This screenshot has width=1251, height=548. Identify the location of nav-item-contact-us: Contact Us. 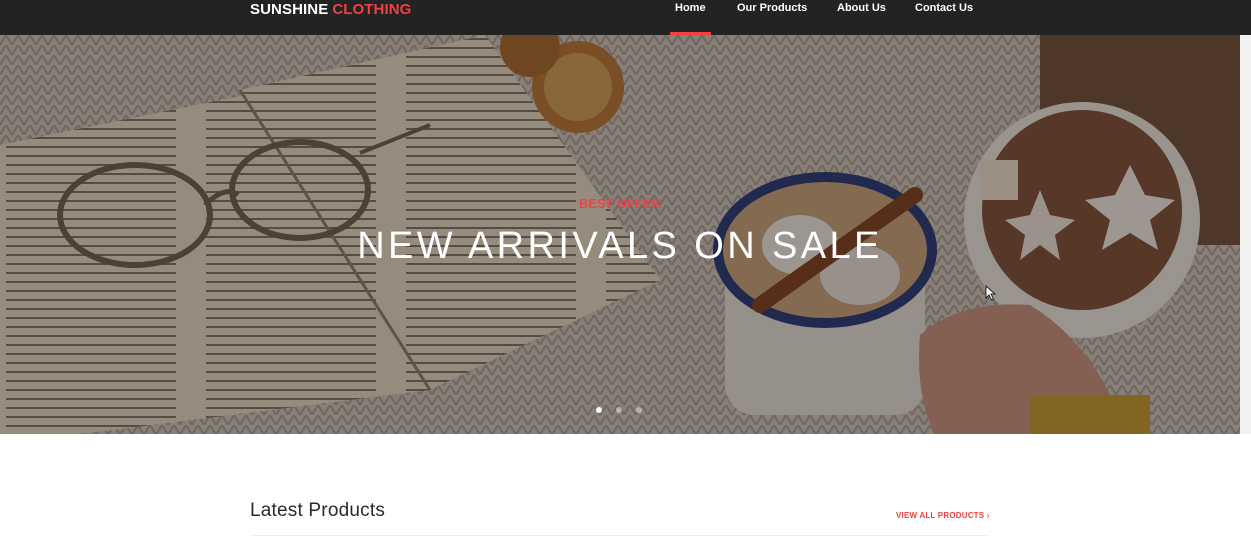
(944, 10).